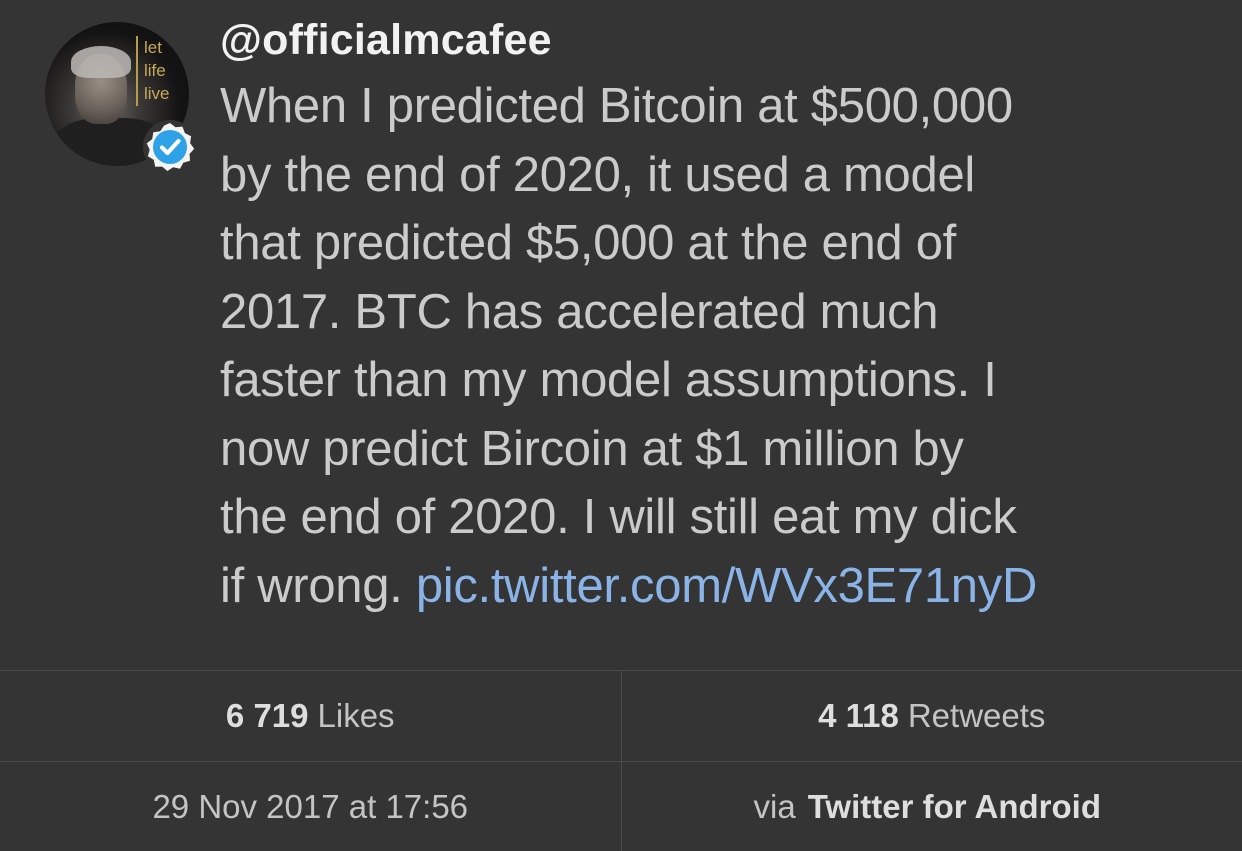 The image size is (1242, 851). What do you see at coordinates (725, 243) in the screenshot?
I see `tweet-text-line: that predicted $5,000 at the end of` at bounding box center [725, 243].